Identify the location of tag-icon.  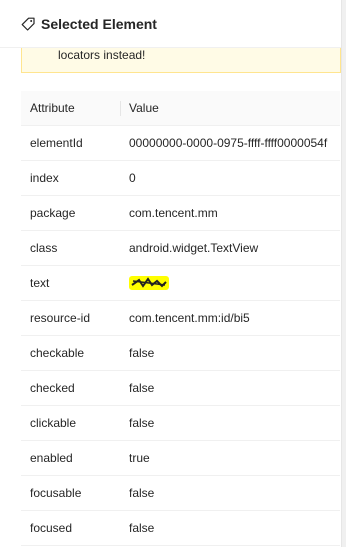
(28, 24).